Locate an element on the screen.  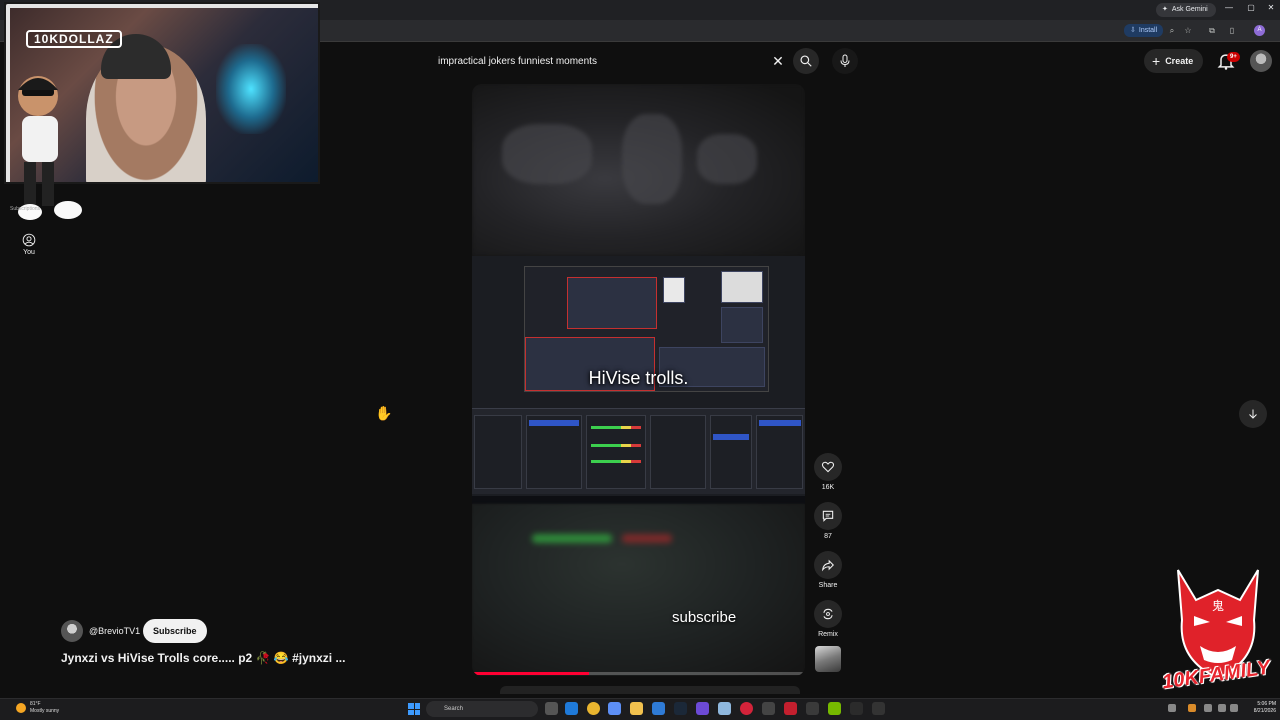
video-subscribe-caption: subscribe is located at coordinates (704, 617).